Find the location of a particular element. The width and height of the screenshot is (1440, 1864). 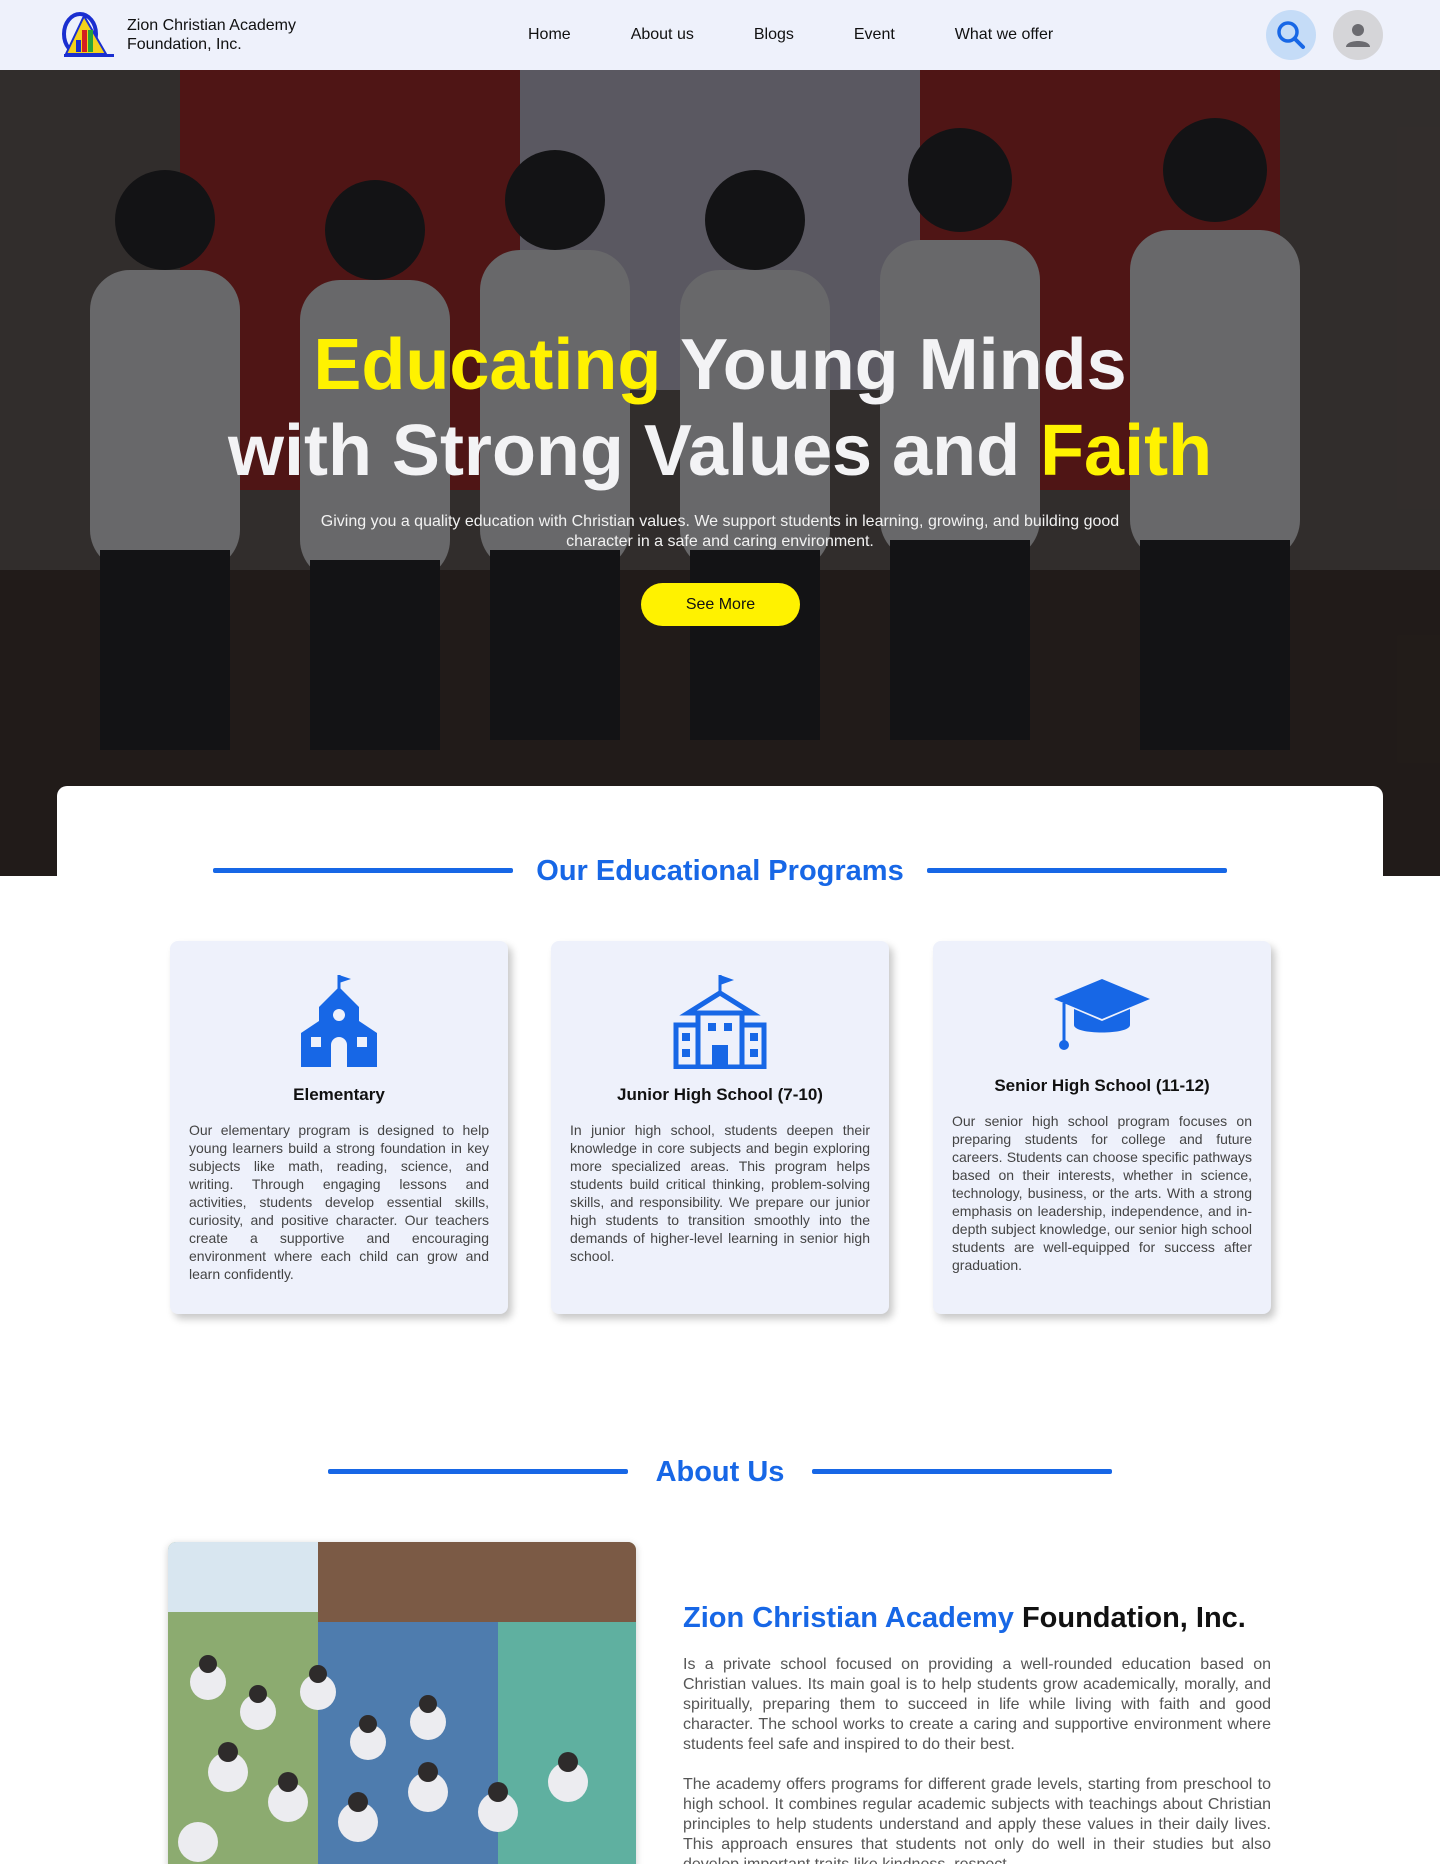

nav-blogs: Blogs is located at coordinates (774, 35).